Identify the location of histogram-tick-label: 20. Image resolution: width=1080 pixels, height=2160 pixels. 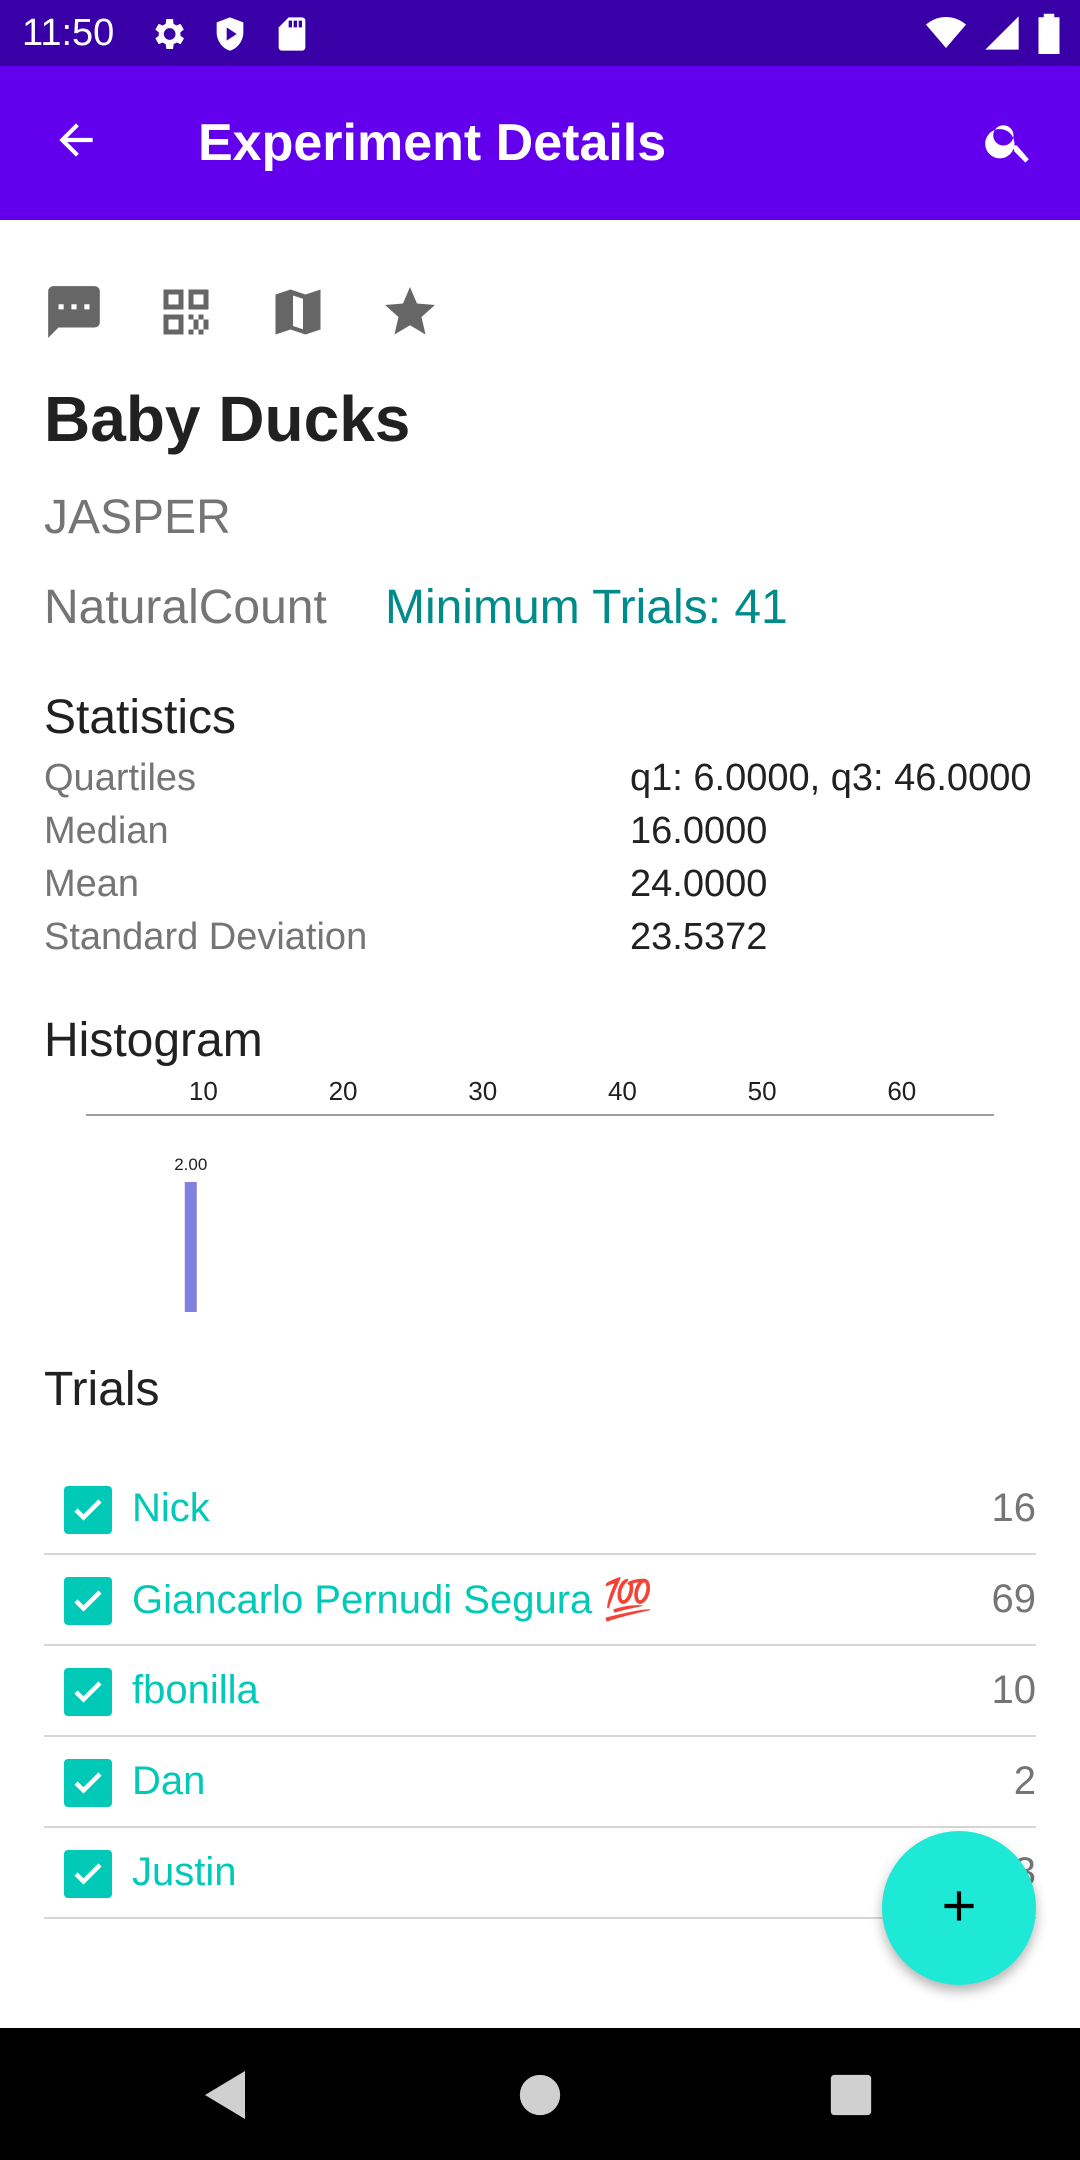
(343, 1091).